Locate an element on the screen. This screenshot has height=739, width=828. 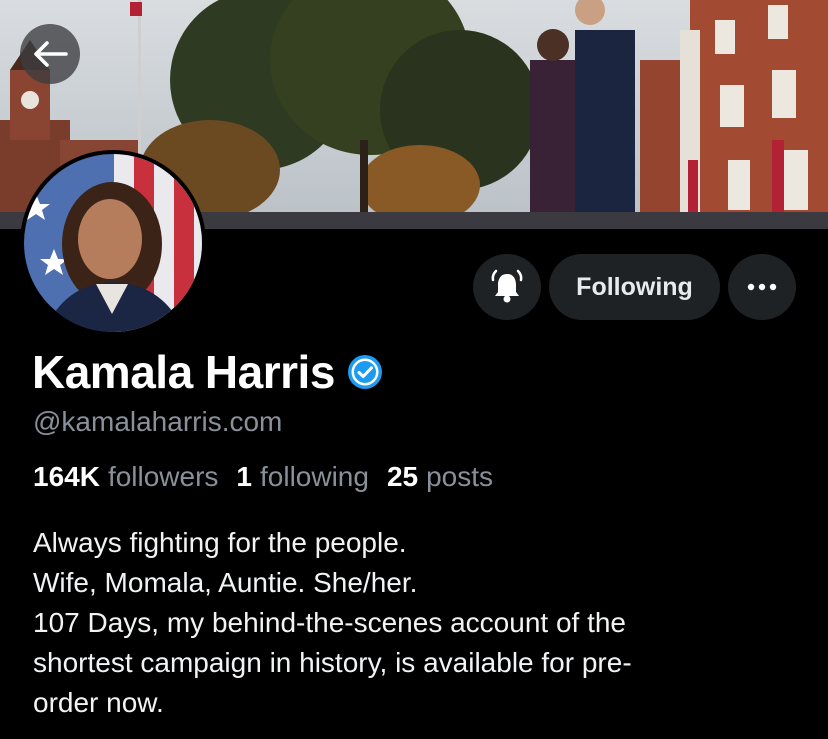
handle: @kamalaharris.com is located at coordinates (157, 422).